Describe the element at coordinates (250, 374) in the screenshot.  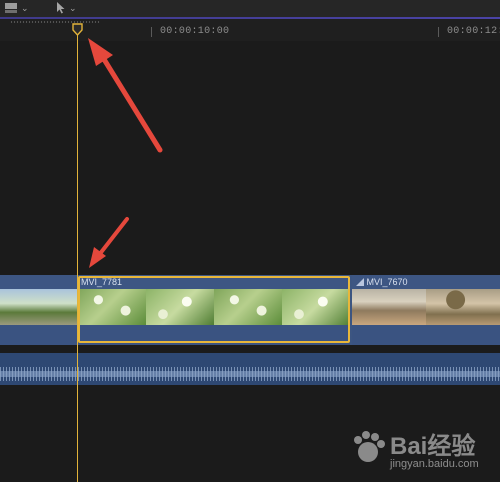
I see `audio-waveform` at that location.